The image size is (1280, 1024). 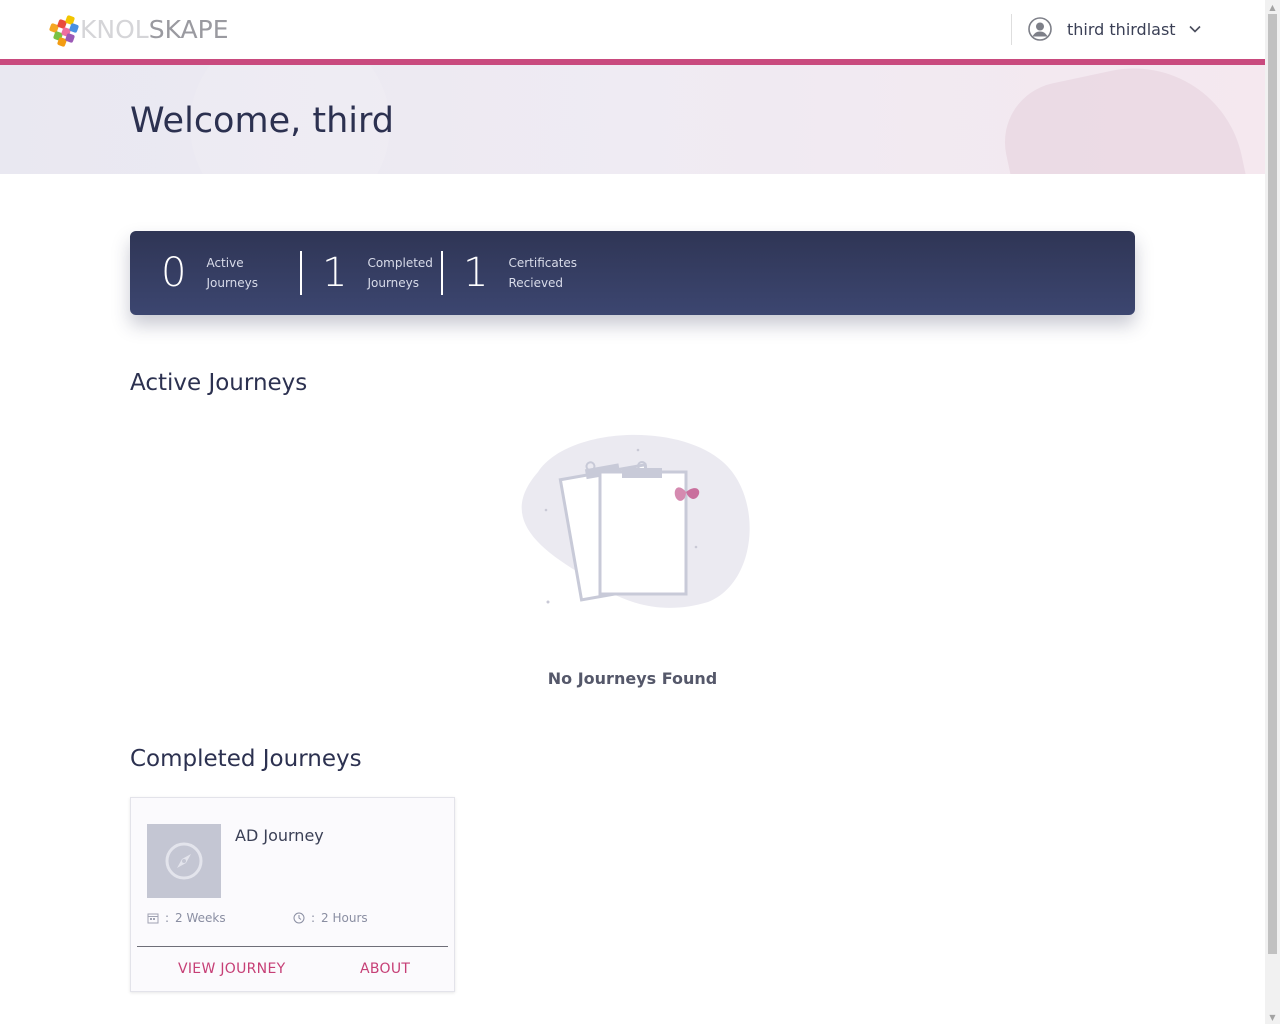 I want to click on scroll-up-arrow-icon: ▲, so click(x=1272, y=7).